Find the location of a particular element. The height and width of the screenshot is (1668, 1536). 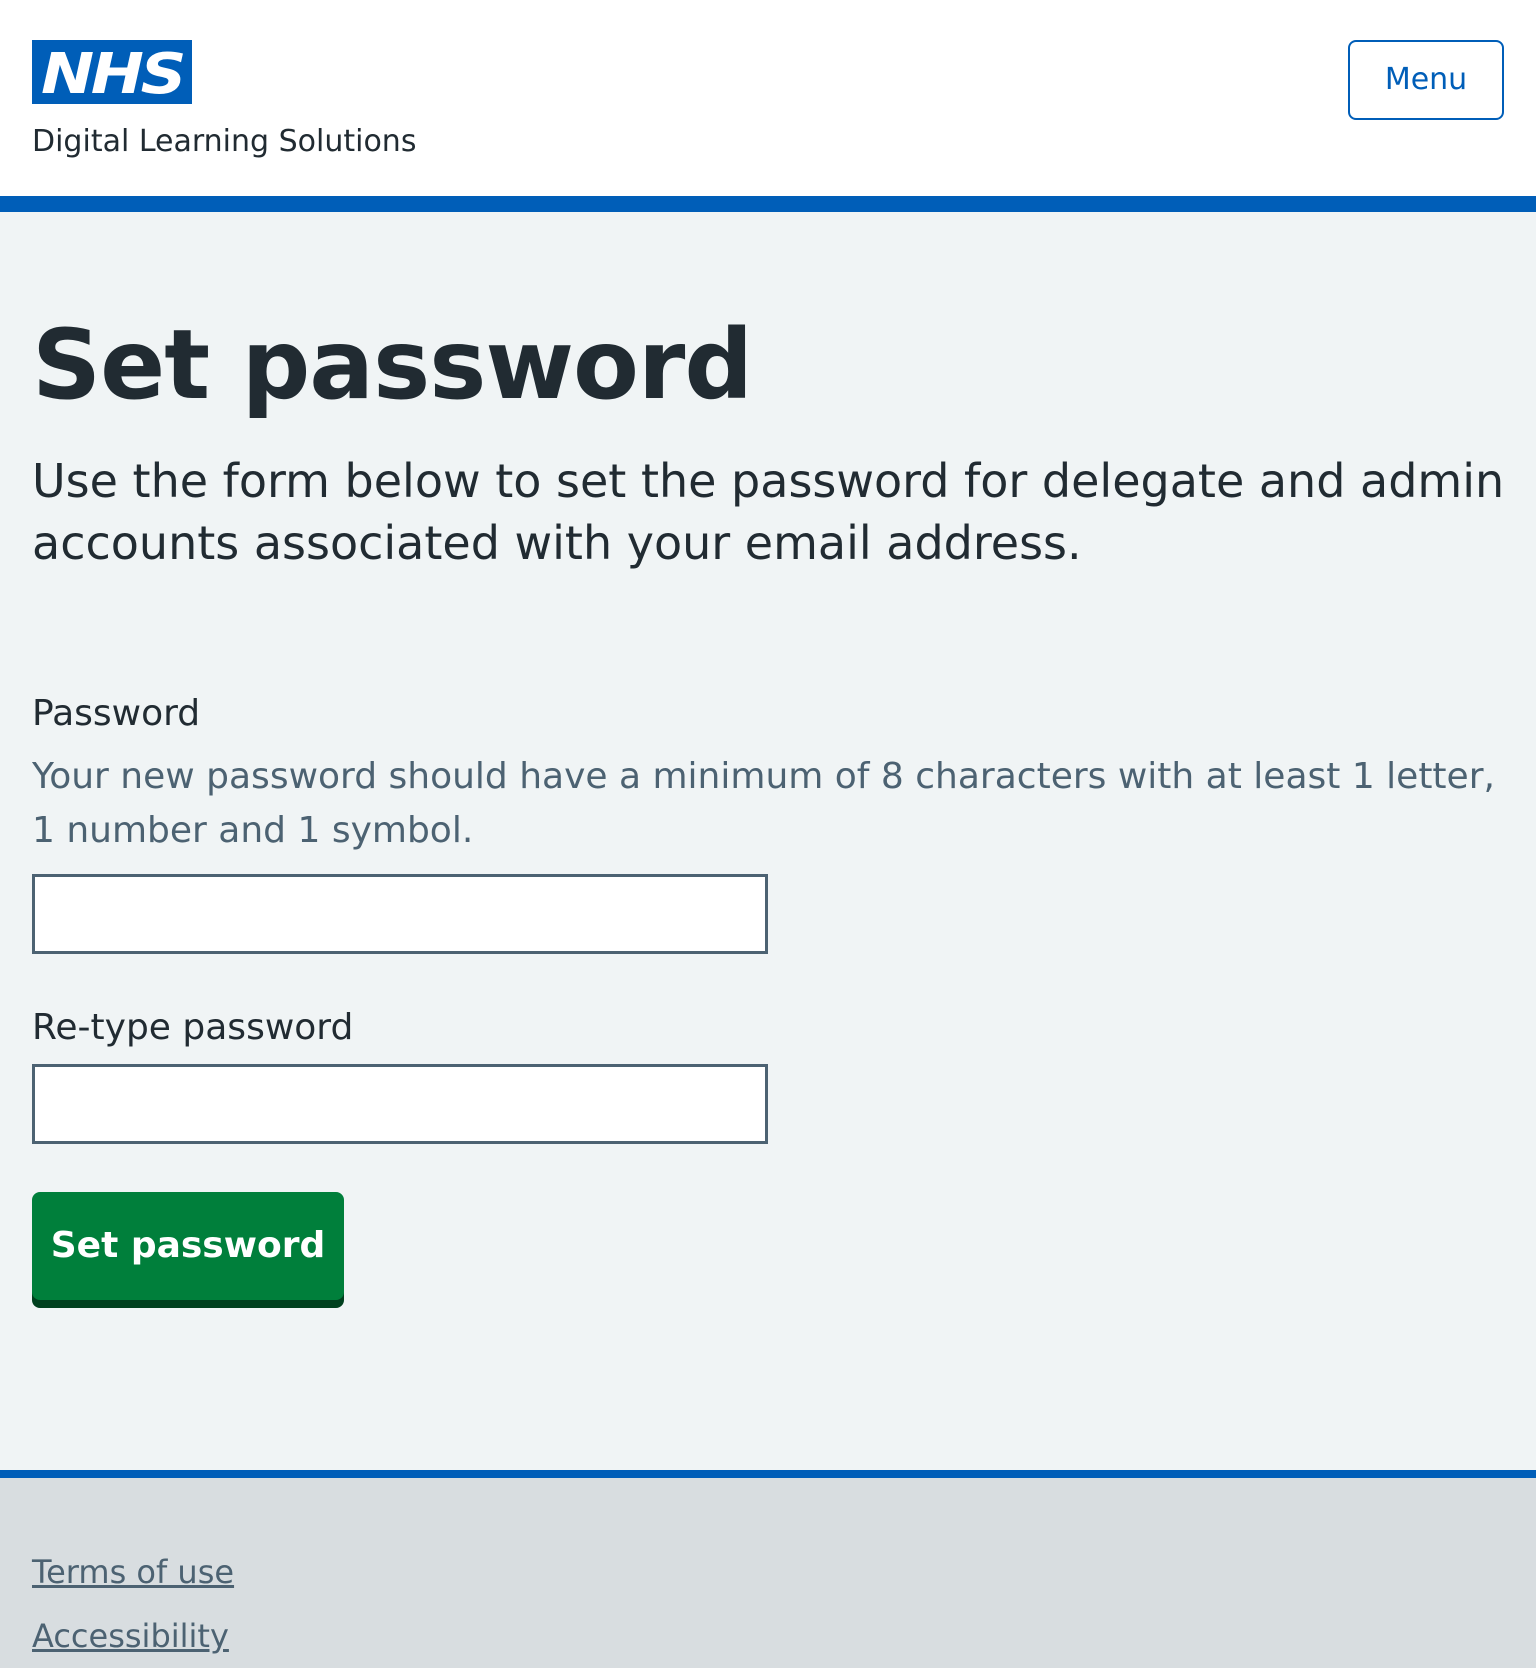

footer-link-accessibility: Accessibility is located at coordinates (130, 1636).